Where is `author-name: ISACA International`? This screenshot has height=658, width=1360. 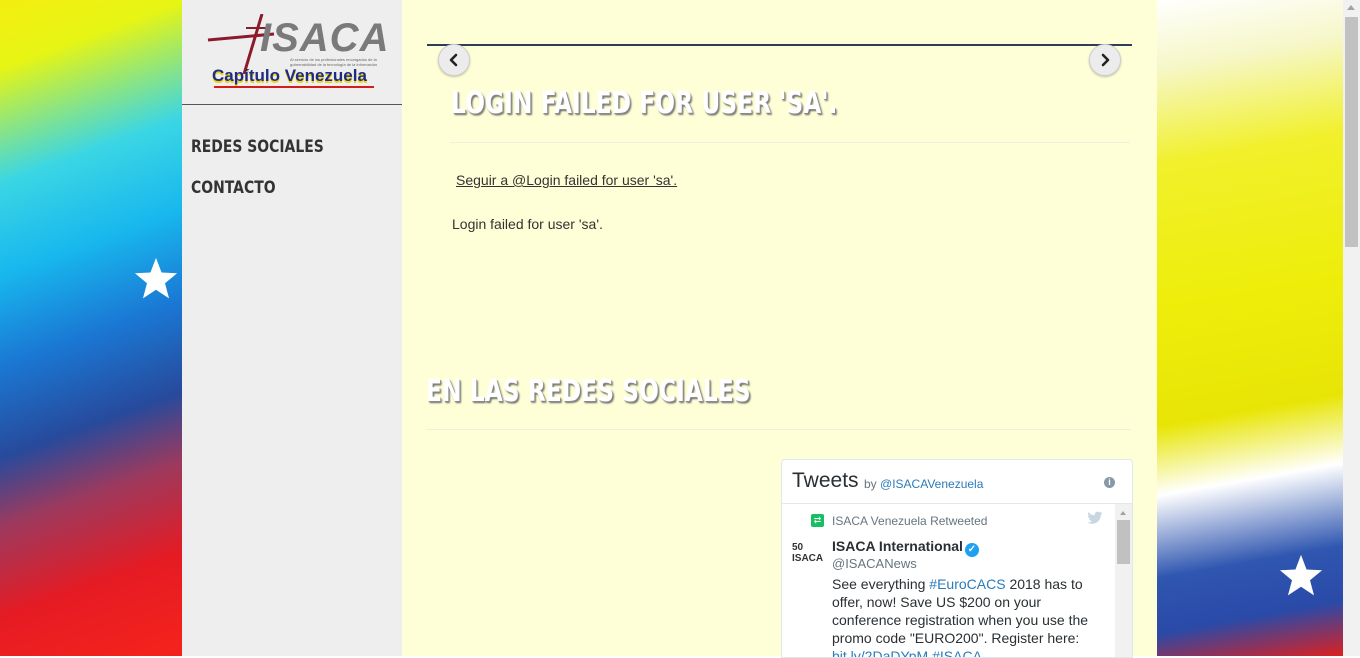 author-name: ISACA International is located at coordinates (897, 546).